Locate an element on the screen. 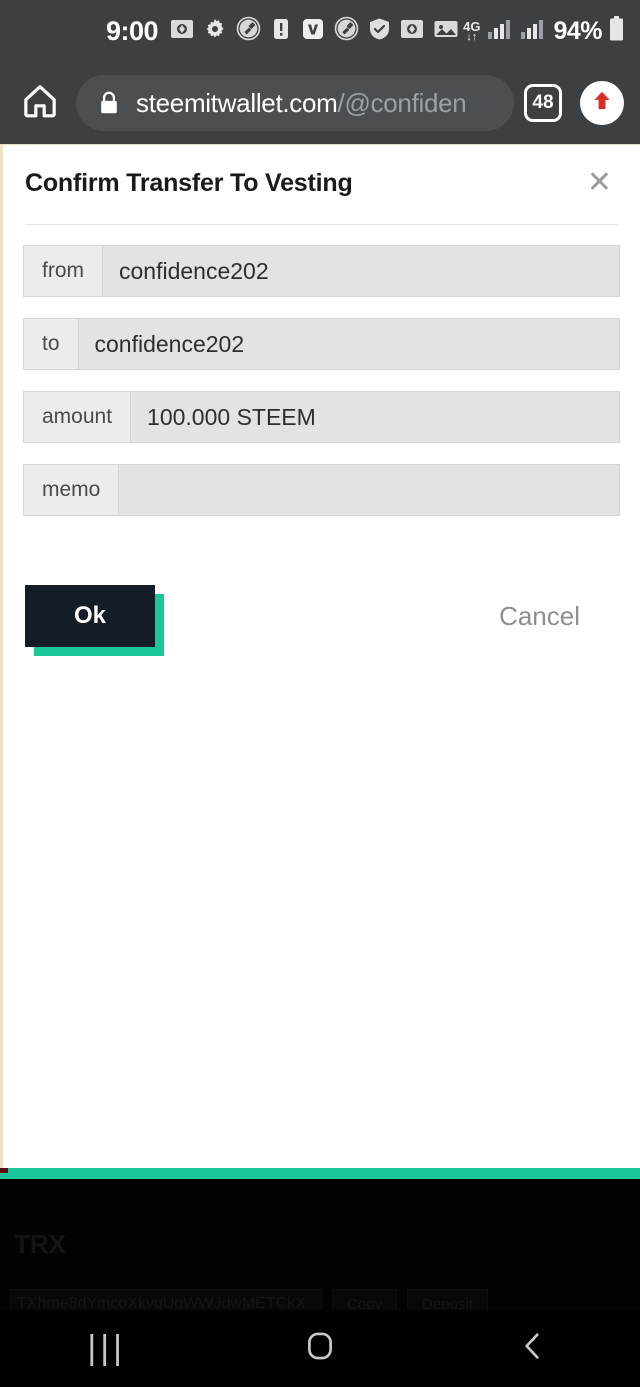  home-square-icon is located at coordinates (320, 1348).